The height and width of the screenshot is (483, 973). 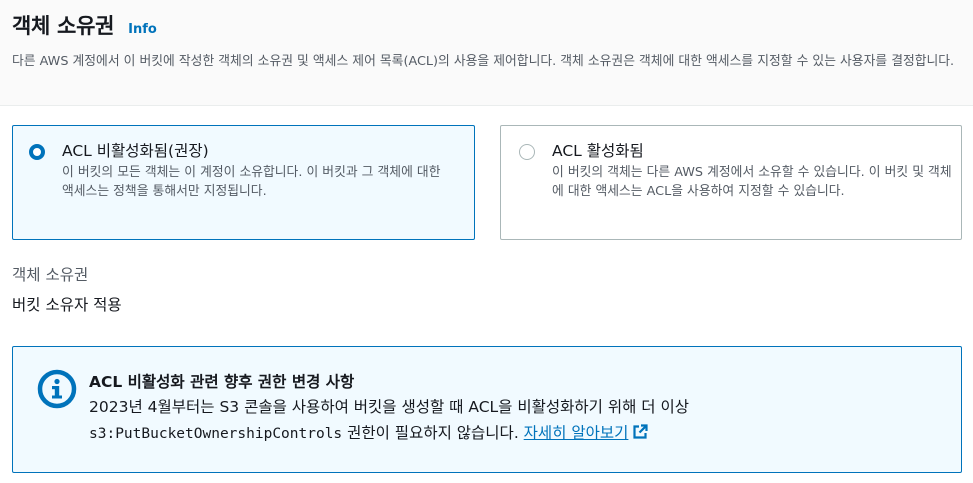 What do you see at coordinates (598, 151) in the screenshot?
I see `option-label: ACL 활성화됨` at bounding box center [598, 151].